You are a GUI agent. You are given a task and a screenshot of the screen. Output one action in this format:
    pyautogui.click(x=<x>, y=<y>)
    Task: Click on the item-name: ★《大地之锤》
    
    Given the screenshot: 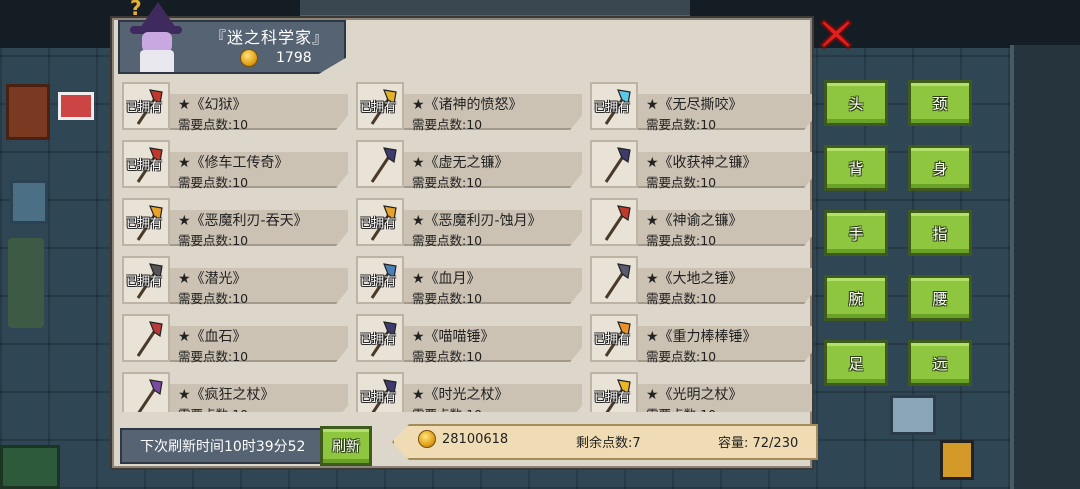 What is the action you would take?
    pyautogui.click(x=694, y=279)
    